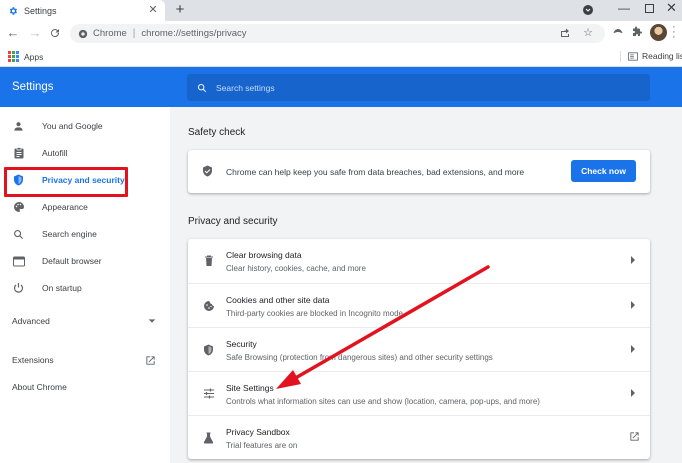 The image size is (682, 463). I want to click on row-subtitle: Clear history, cookies, cache, and more, so click(296, 268).